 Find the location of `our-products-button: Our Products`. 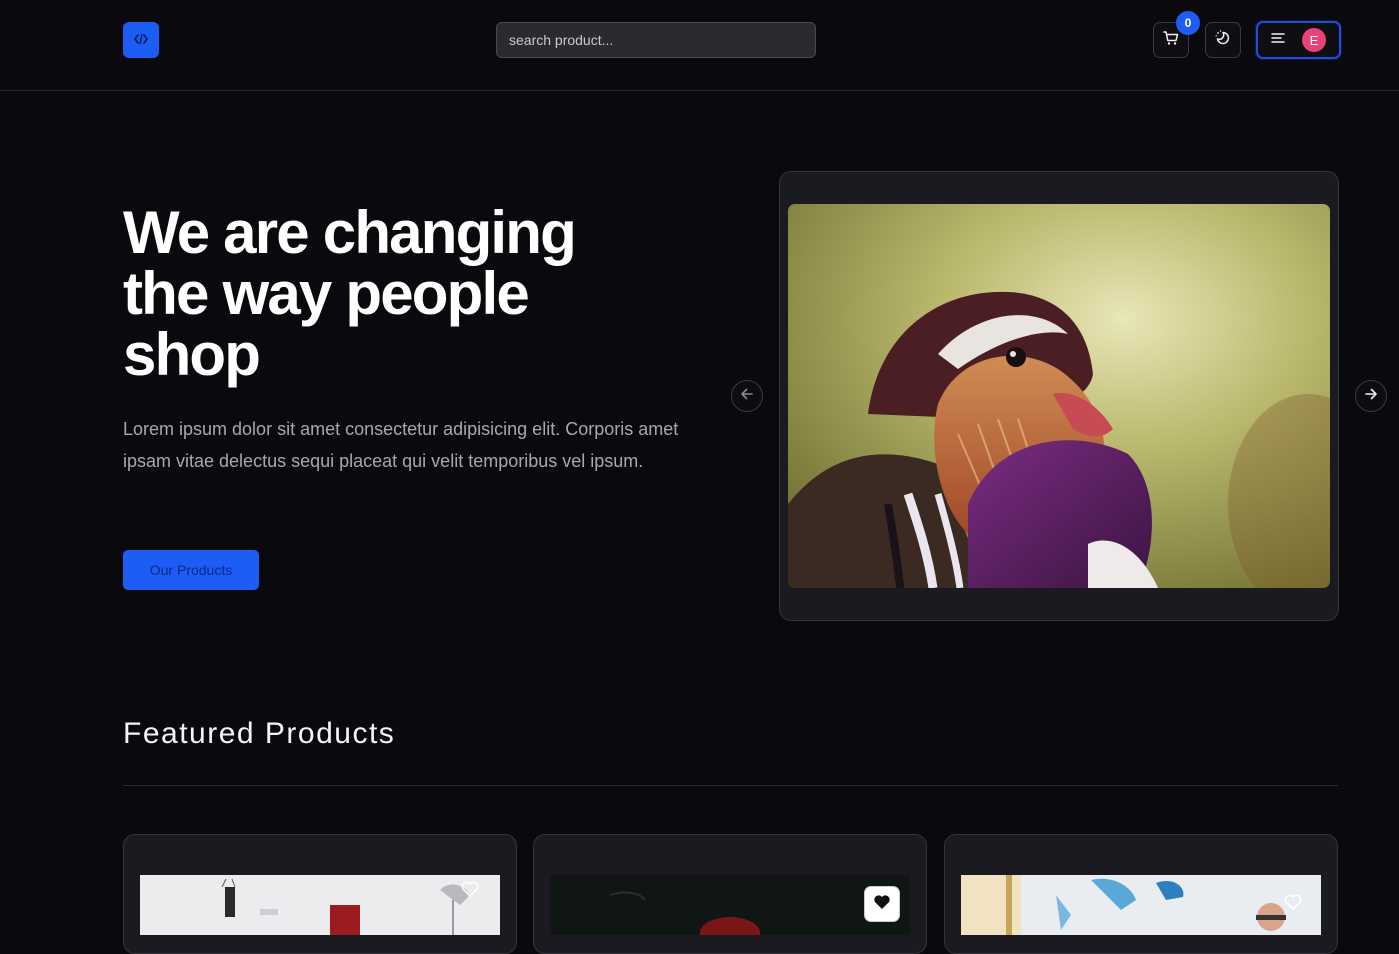

our-products-button: Our Products is located at coordinates (191, 570).